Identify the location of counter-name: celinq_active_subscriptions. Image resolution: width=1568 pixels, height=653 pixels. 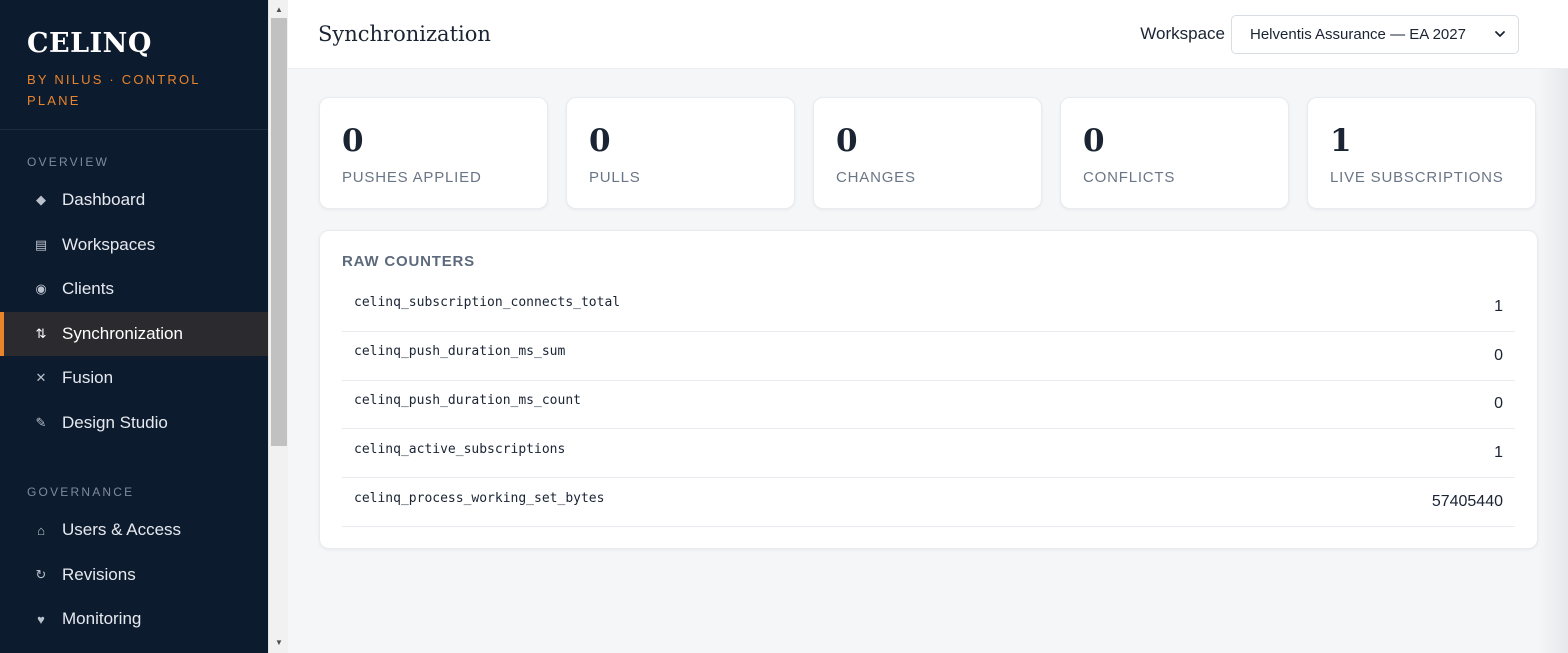
(460, 449).